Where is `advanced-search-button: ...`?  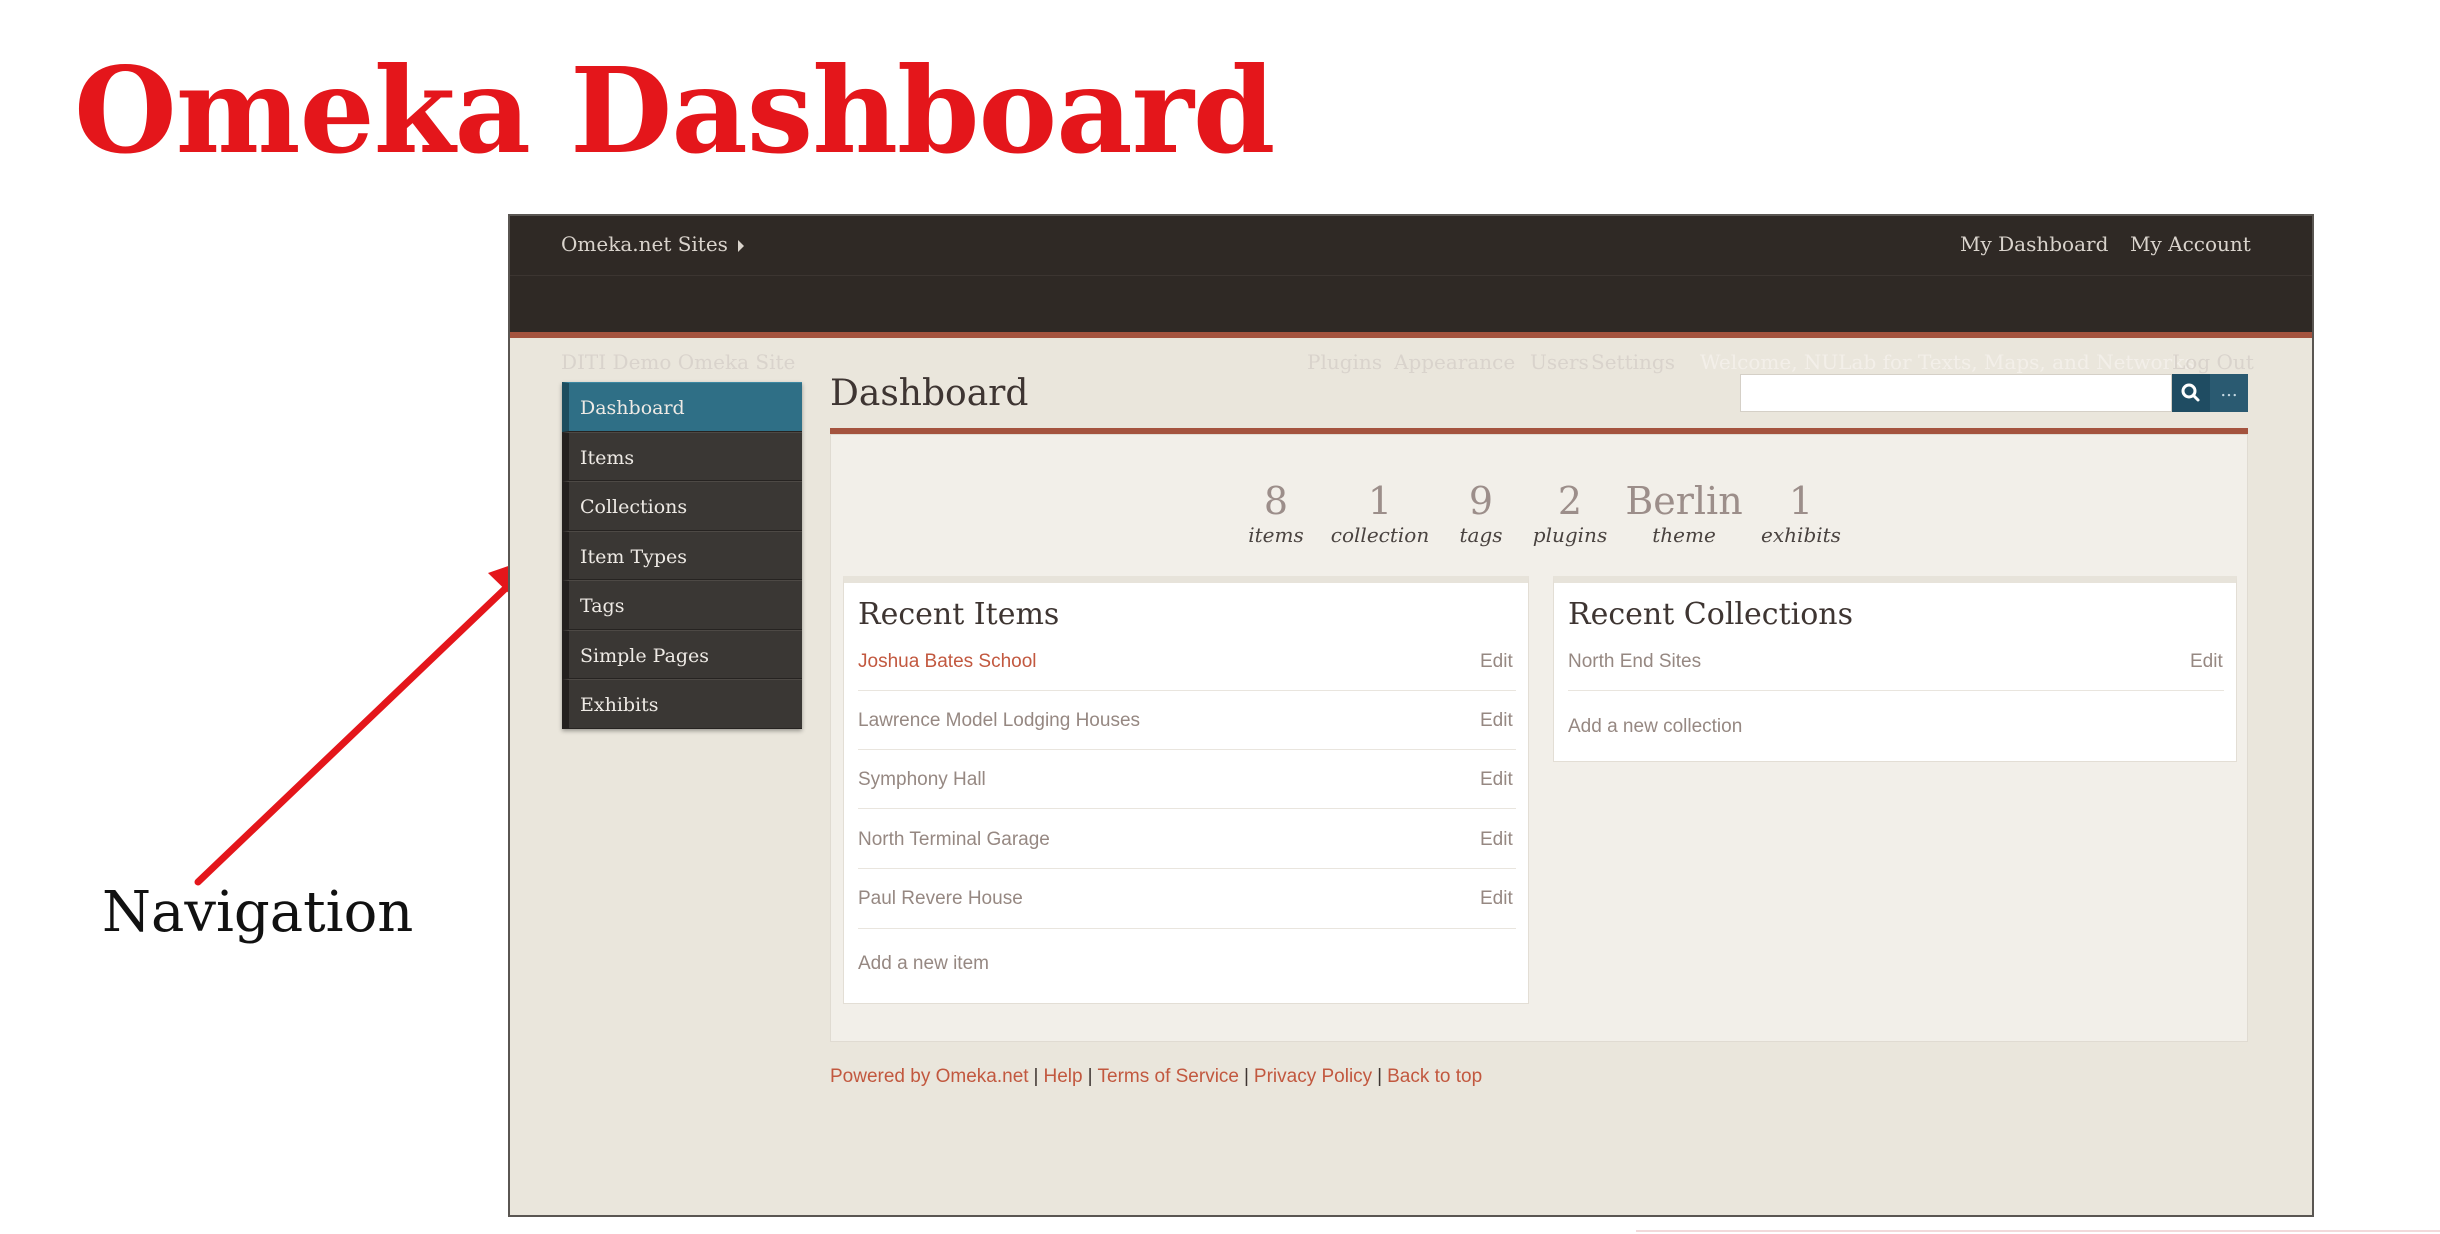 advanced-search-button: ... is located at coordinates (2229, 393).